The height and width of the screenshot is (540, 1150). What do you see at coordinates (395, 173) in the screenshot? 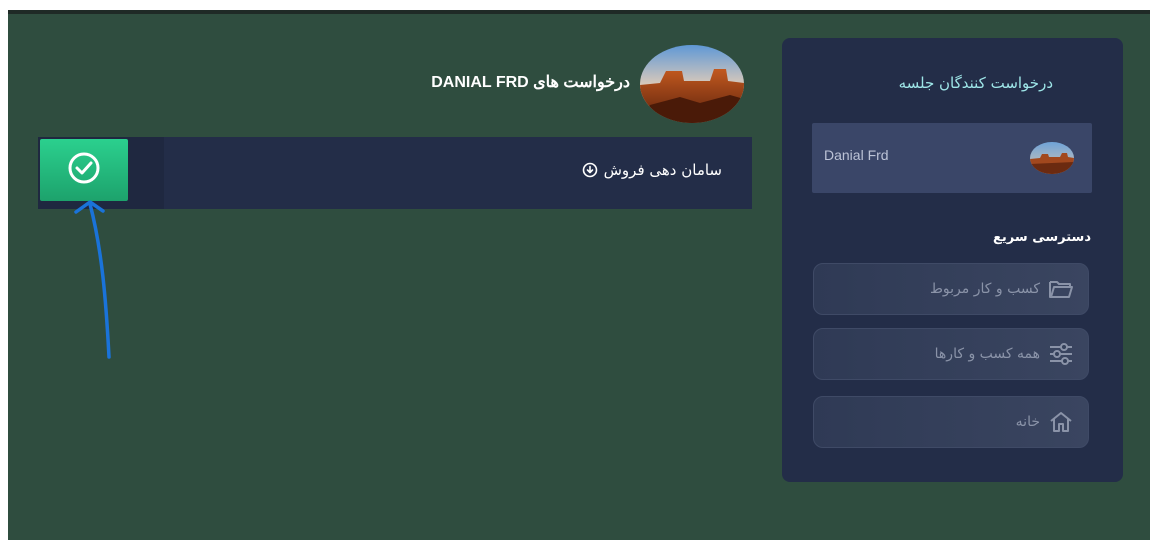
I see `request-row: سامان دهی فروش` at bounding box center [395, 173].